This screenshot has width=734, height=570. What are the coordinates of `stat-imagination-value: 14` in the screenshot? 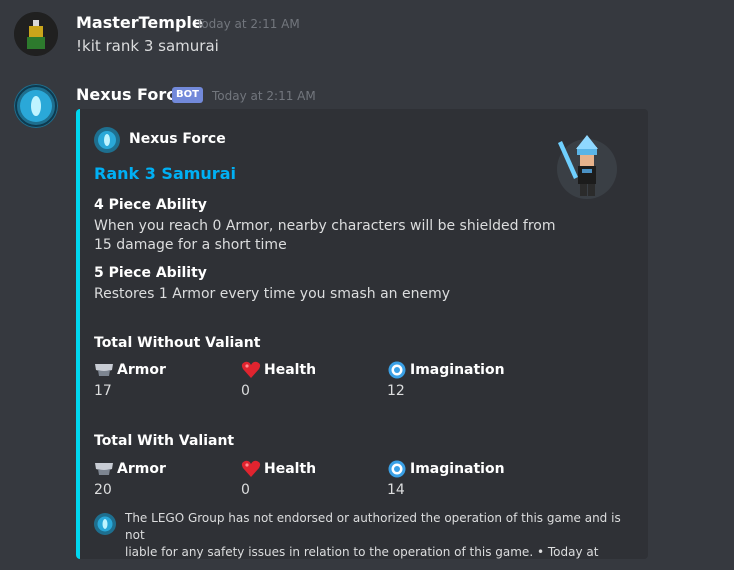 It's located at (396, 490).